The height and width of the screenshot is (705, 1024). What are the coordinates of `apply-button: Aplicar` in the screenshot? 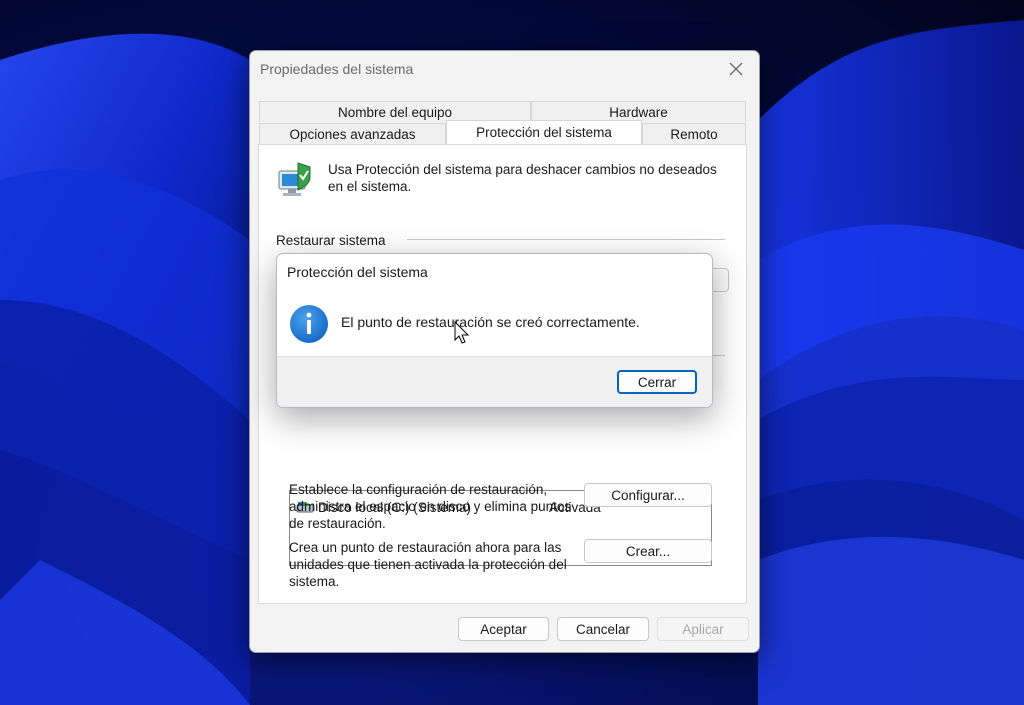 It's located at (703, 629).